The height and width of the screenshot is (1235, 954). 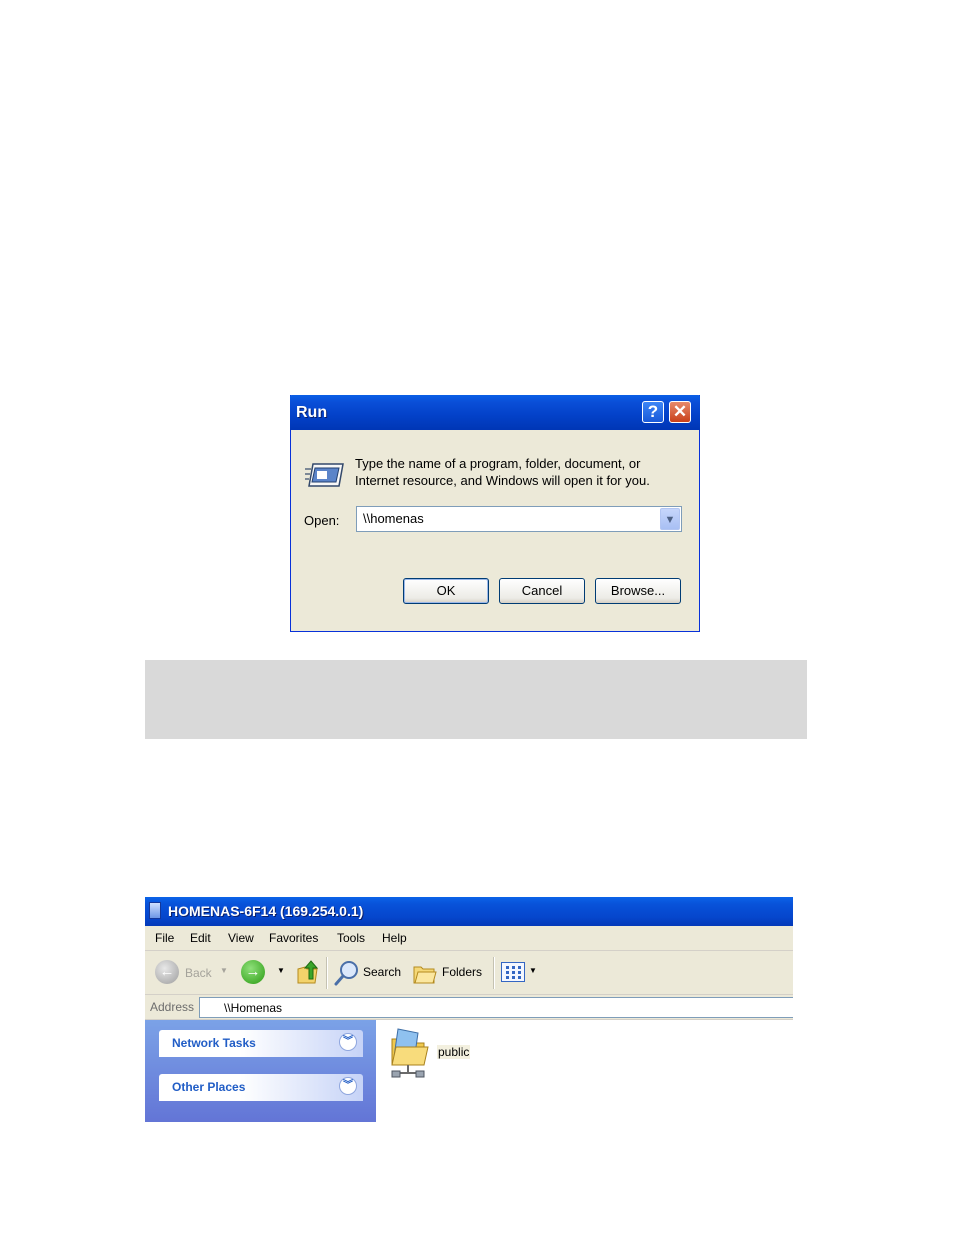 What do you see at coordinates (495, 412) in the screenshot?
I see `run-titlebar: Run ? ✕` at bounding box center [495, 412].